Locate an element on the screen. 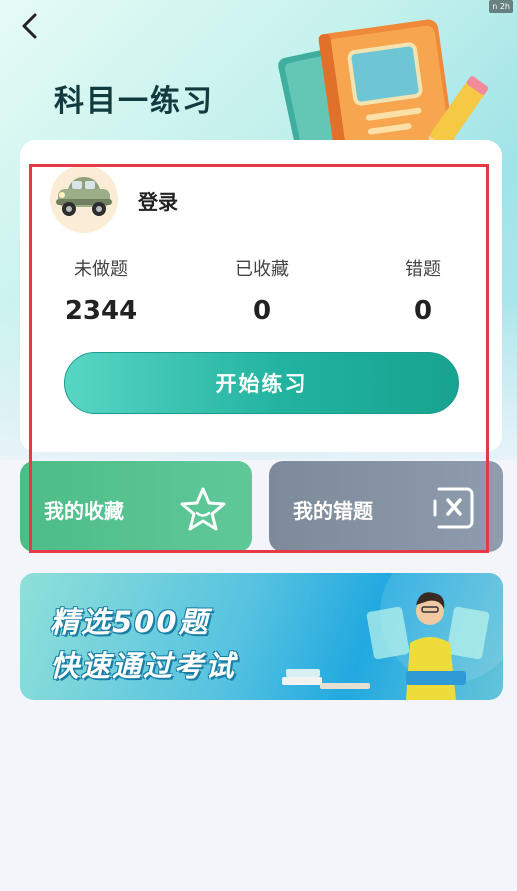 This screenshot has height=891, width=517. stat-unanswered: 未做题 2344 is located at coordinates (101, 291).